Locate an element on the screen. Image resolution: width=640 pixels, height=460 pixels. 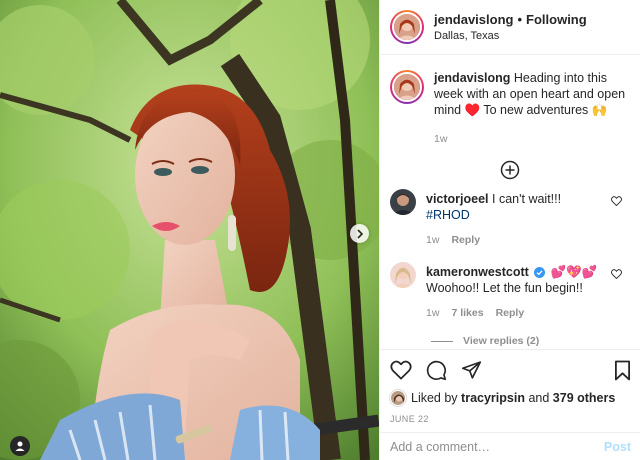
liker-avatar-image is located at coordinates (398, 398).